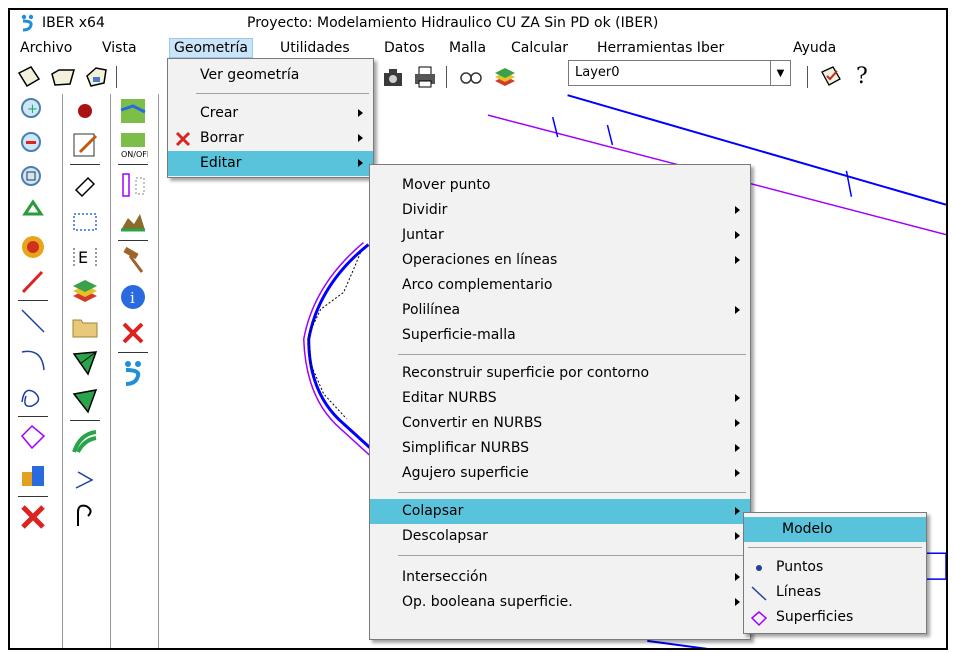 This screenshot has height=653, width=953. I want to click on layers-icon, so click(505, 77).